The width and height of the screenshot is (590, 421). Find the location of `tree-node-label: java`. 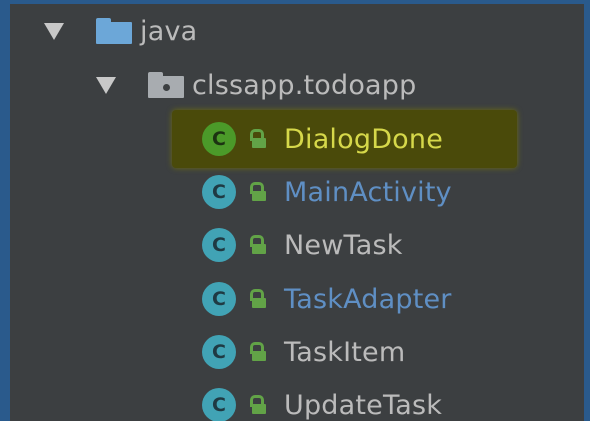

tree-node-label: java is located at coordinates (169, 31).